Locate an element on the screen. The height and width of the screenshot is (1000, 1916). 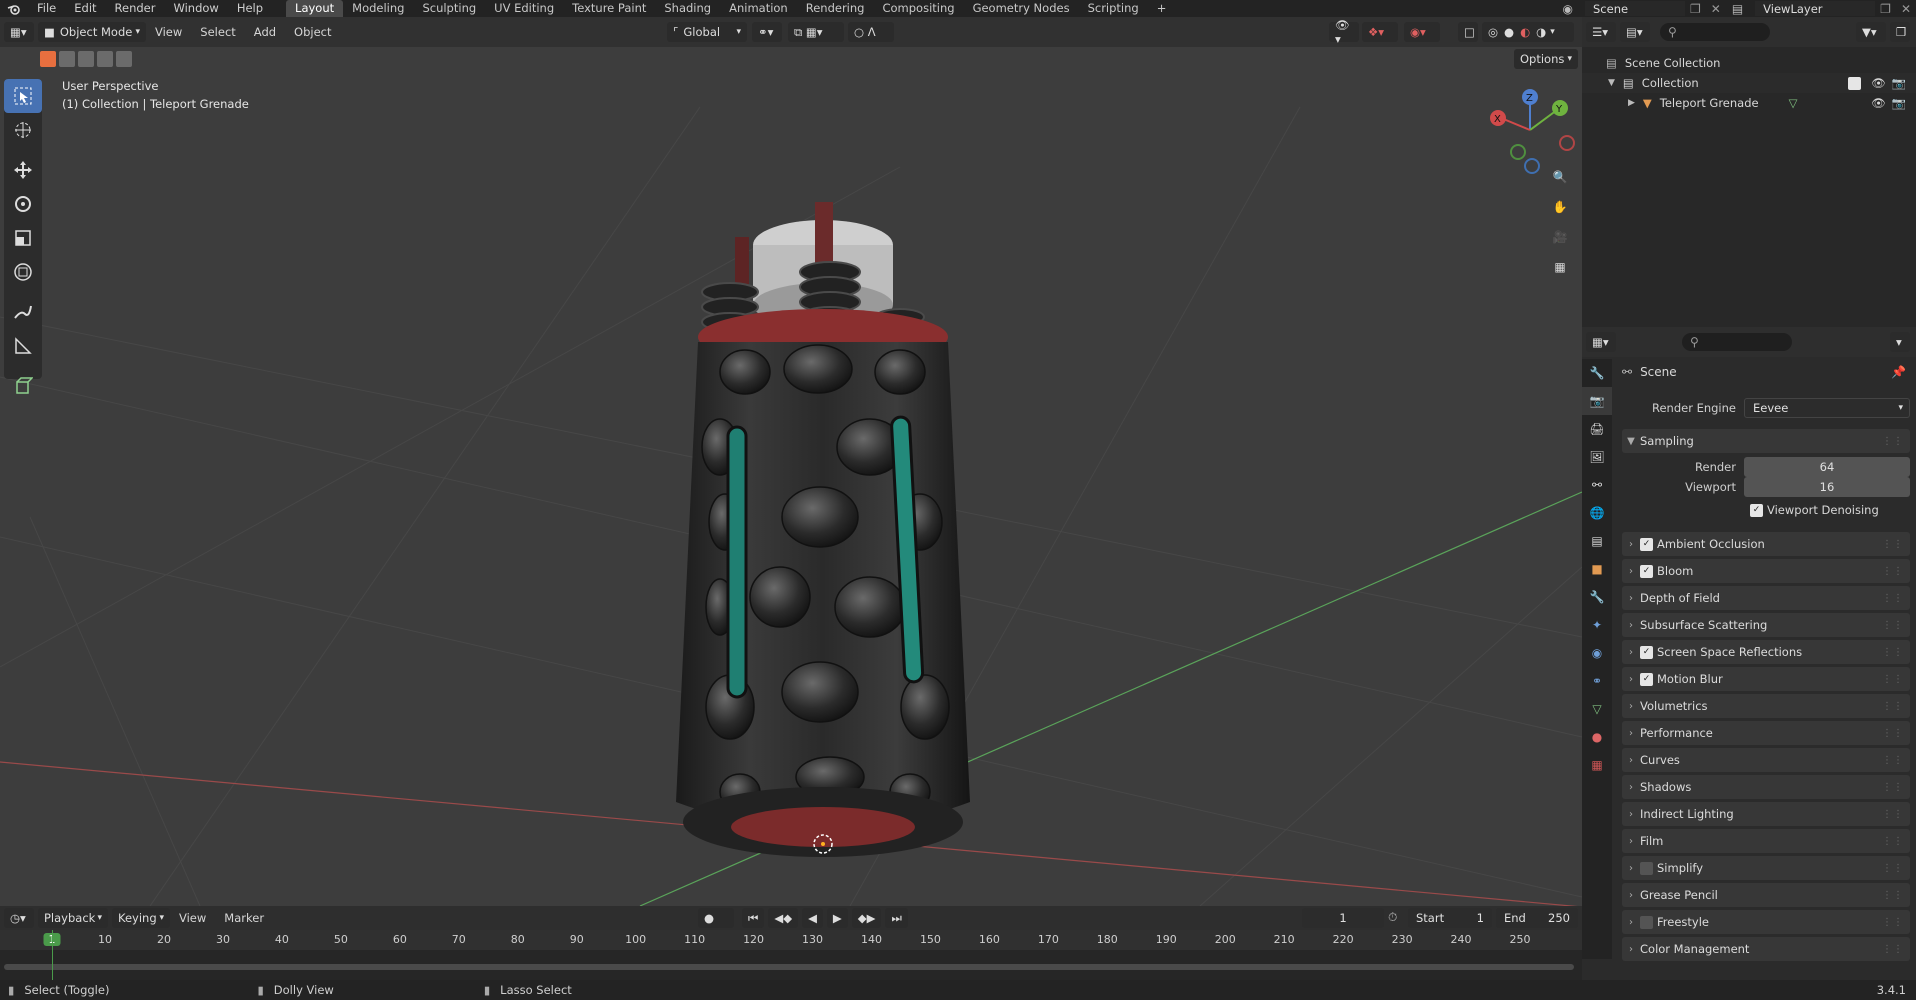
workspace-tab-layout: Layout is located at coordinates (315, 8).